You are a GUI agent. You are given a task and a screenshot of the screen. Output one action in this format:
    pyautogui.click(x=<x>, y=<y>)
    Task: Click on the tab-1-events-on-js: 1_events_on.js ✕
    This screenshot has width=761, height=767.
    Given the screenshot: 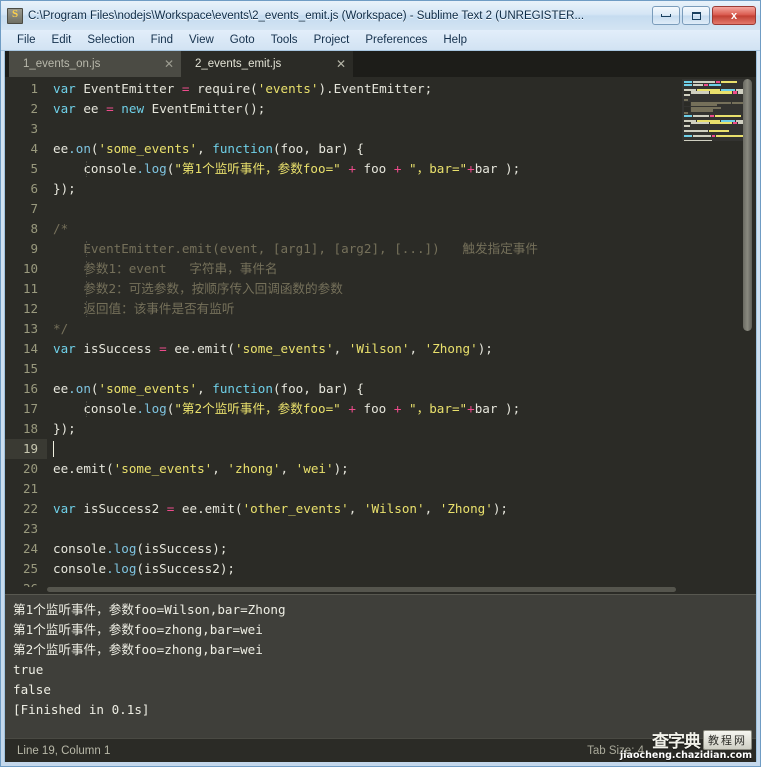 What is the action you would take?
    pyautogui.click(x=95, y=64)
    